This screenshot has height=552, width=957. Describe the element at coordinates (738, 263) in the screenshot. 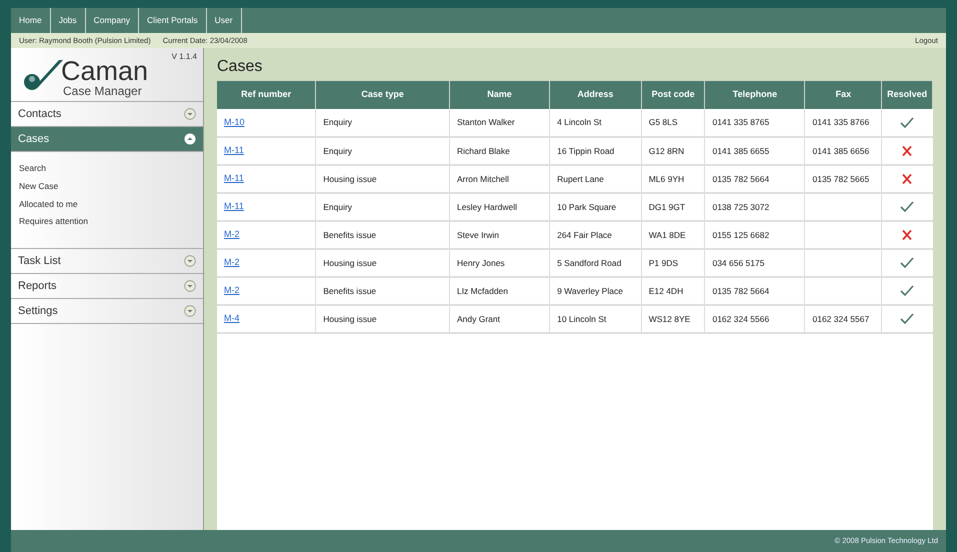

I see `table-cell: 034 656 5175` at that location.